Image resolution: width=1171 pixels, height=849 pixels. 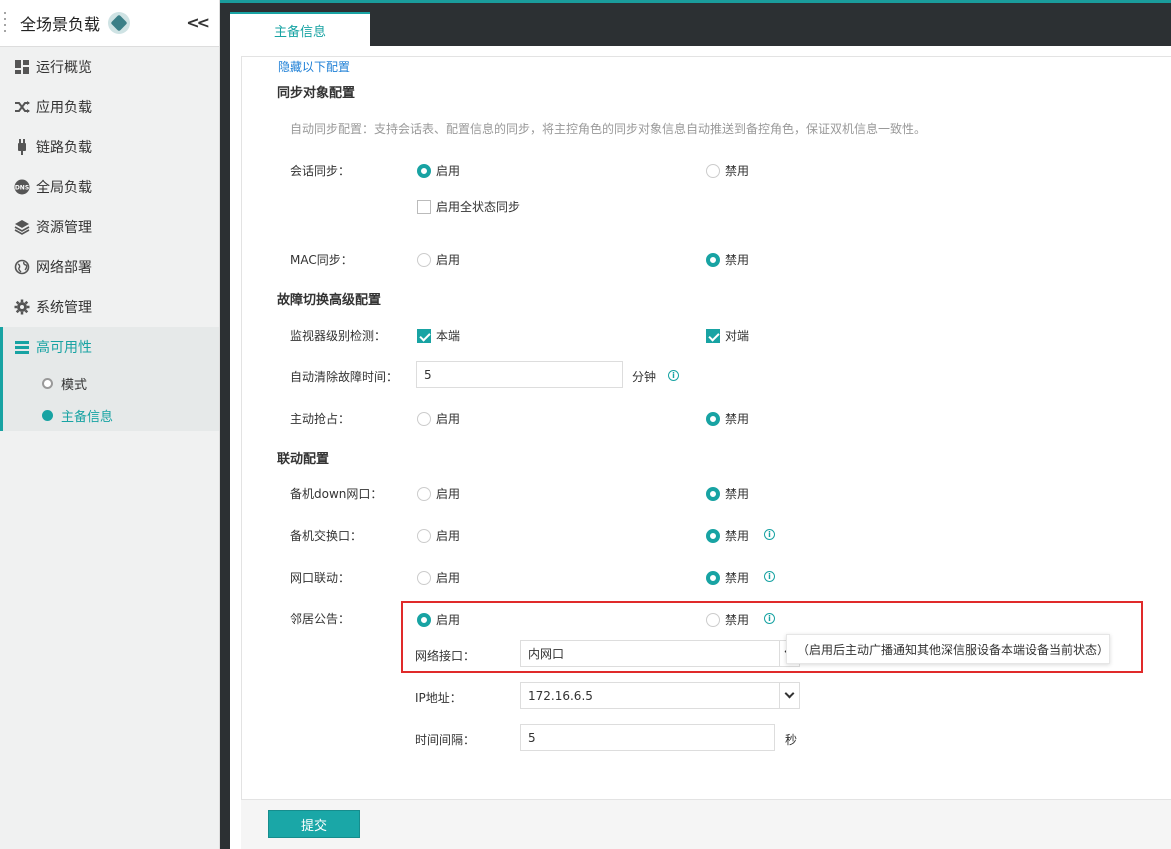 What do you see at coordinates (727, 418) in the screenshot?
I see `preempt-disable-radio: 禁用` at bounding box center [727, 418].